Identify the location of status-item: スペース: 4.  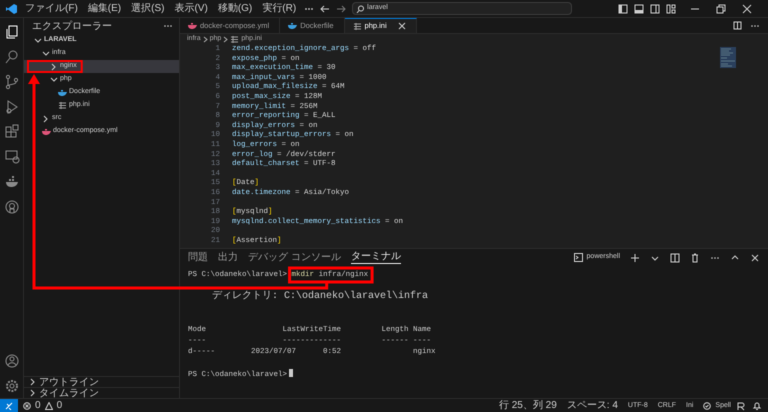
(592, 406).